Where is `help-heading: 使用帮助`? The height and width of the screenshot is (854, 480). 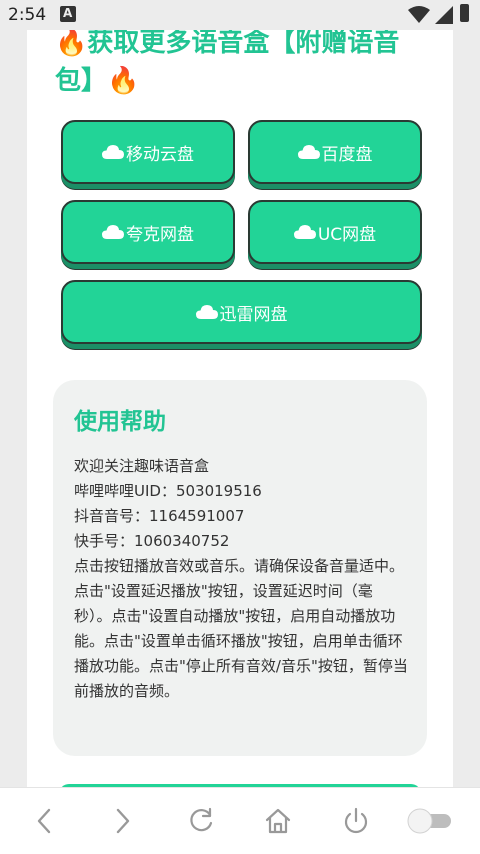 help-heading: 使用帮助 is located at coordinates (120, 422).